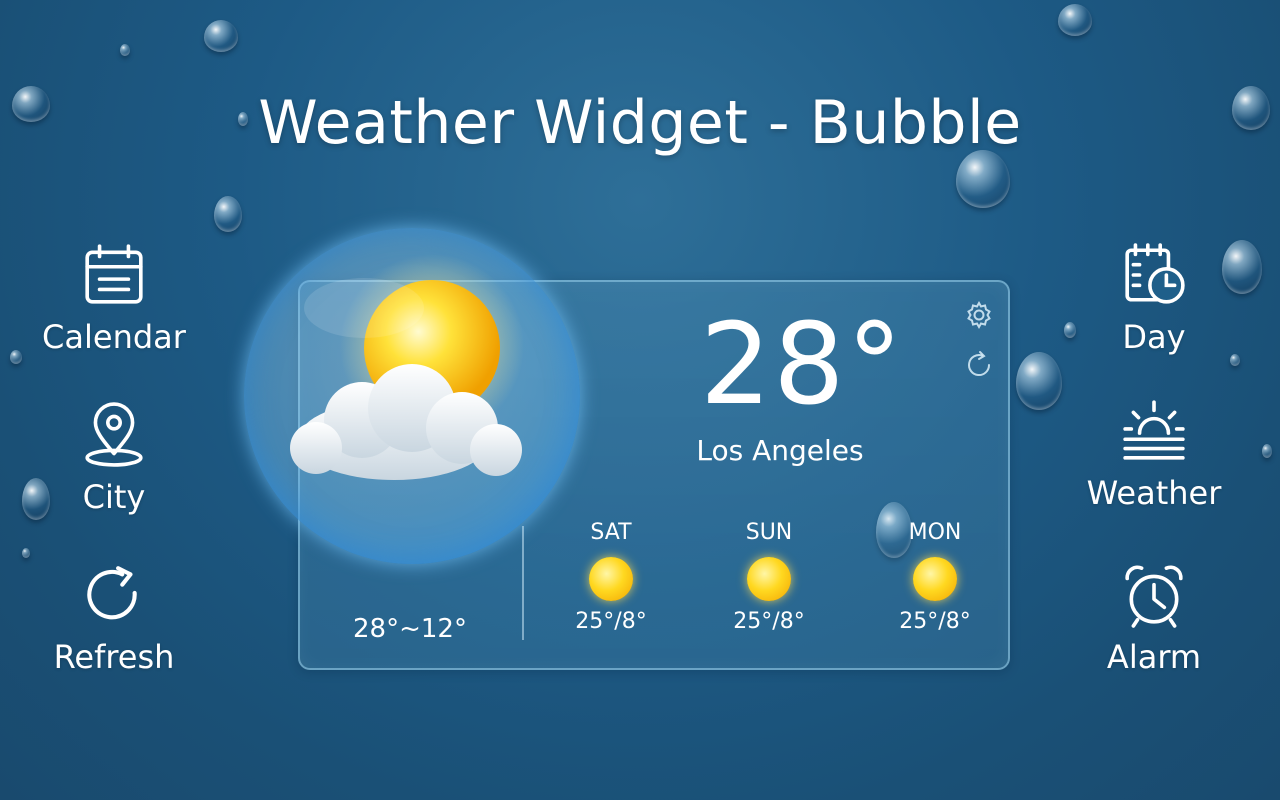 This screenshot has height=800, width=1280. What do you see at coordinates (114, 657) in the screenshot?
I see `refresh-label: Refresh` at bounding box center [114, 657].